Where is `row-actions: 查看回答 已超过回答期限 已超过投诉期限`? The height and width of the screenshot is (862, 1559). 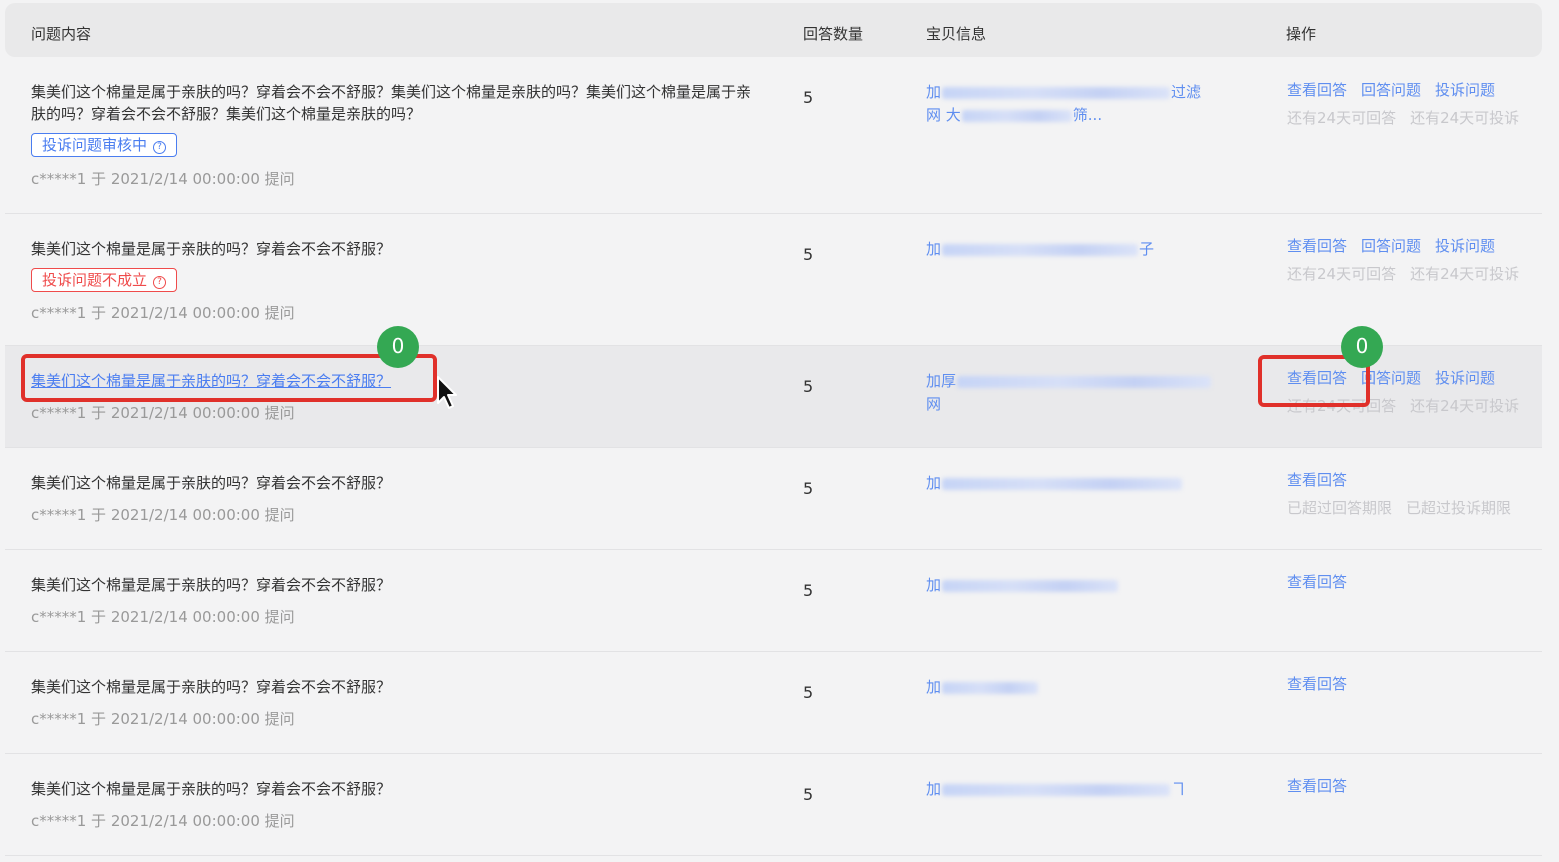
row-actions: 查看回答 已超过回答期限 已超过投诉期限 is located at coordinates (1399, 493).